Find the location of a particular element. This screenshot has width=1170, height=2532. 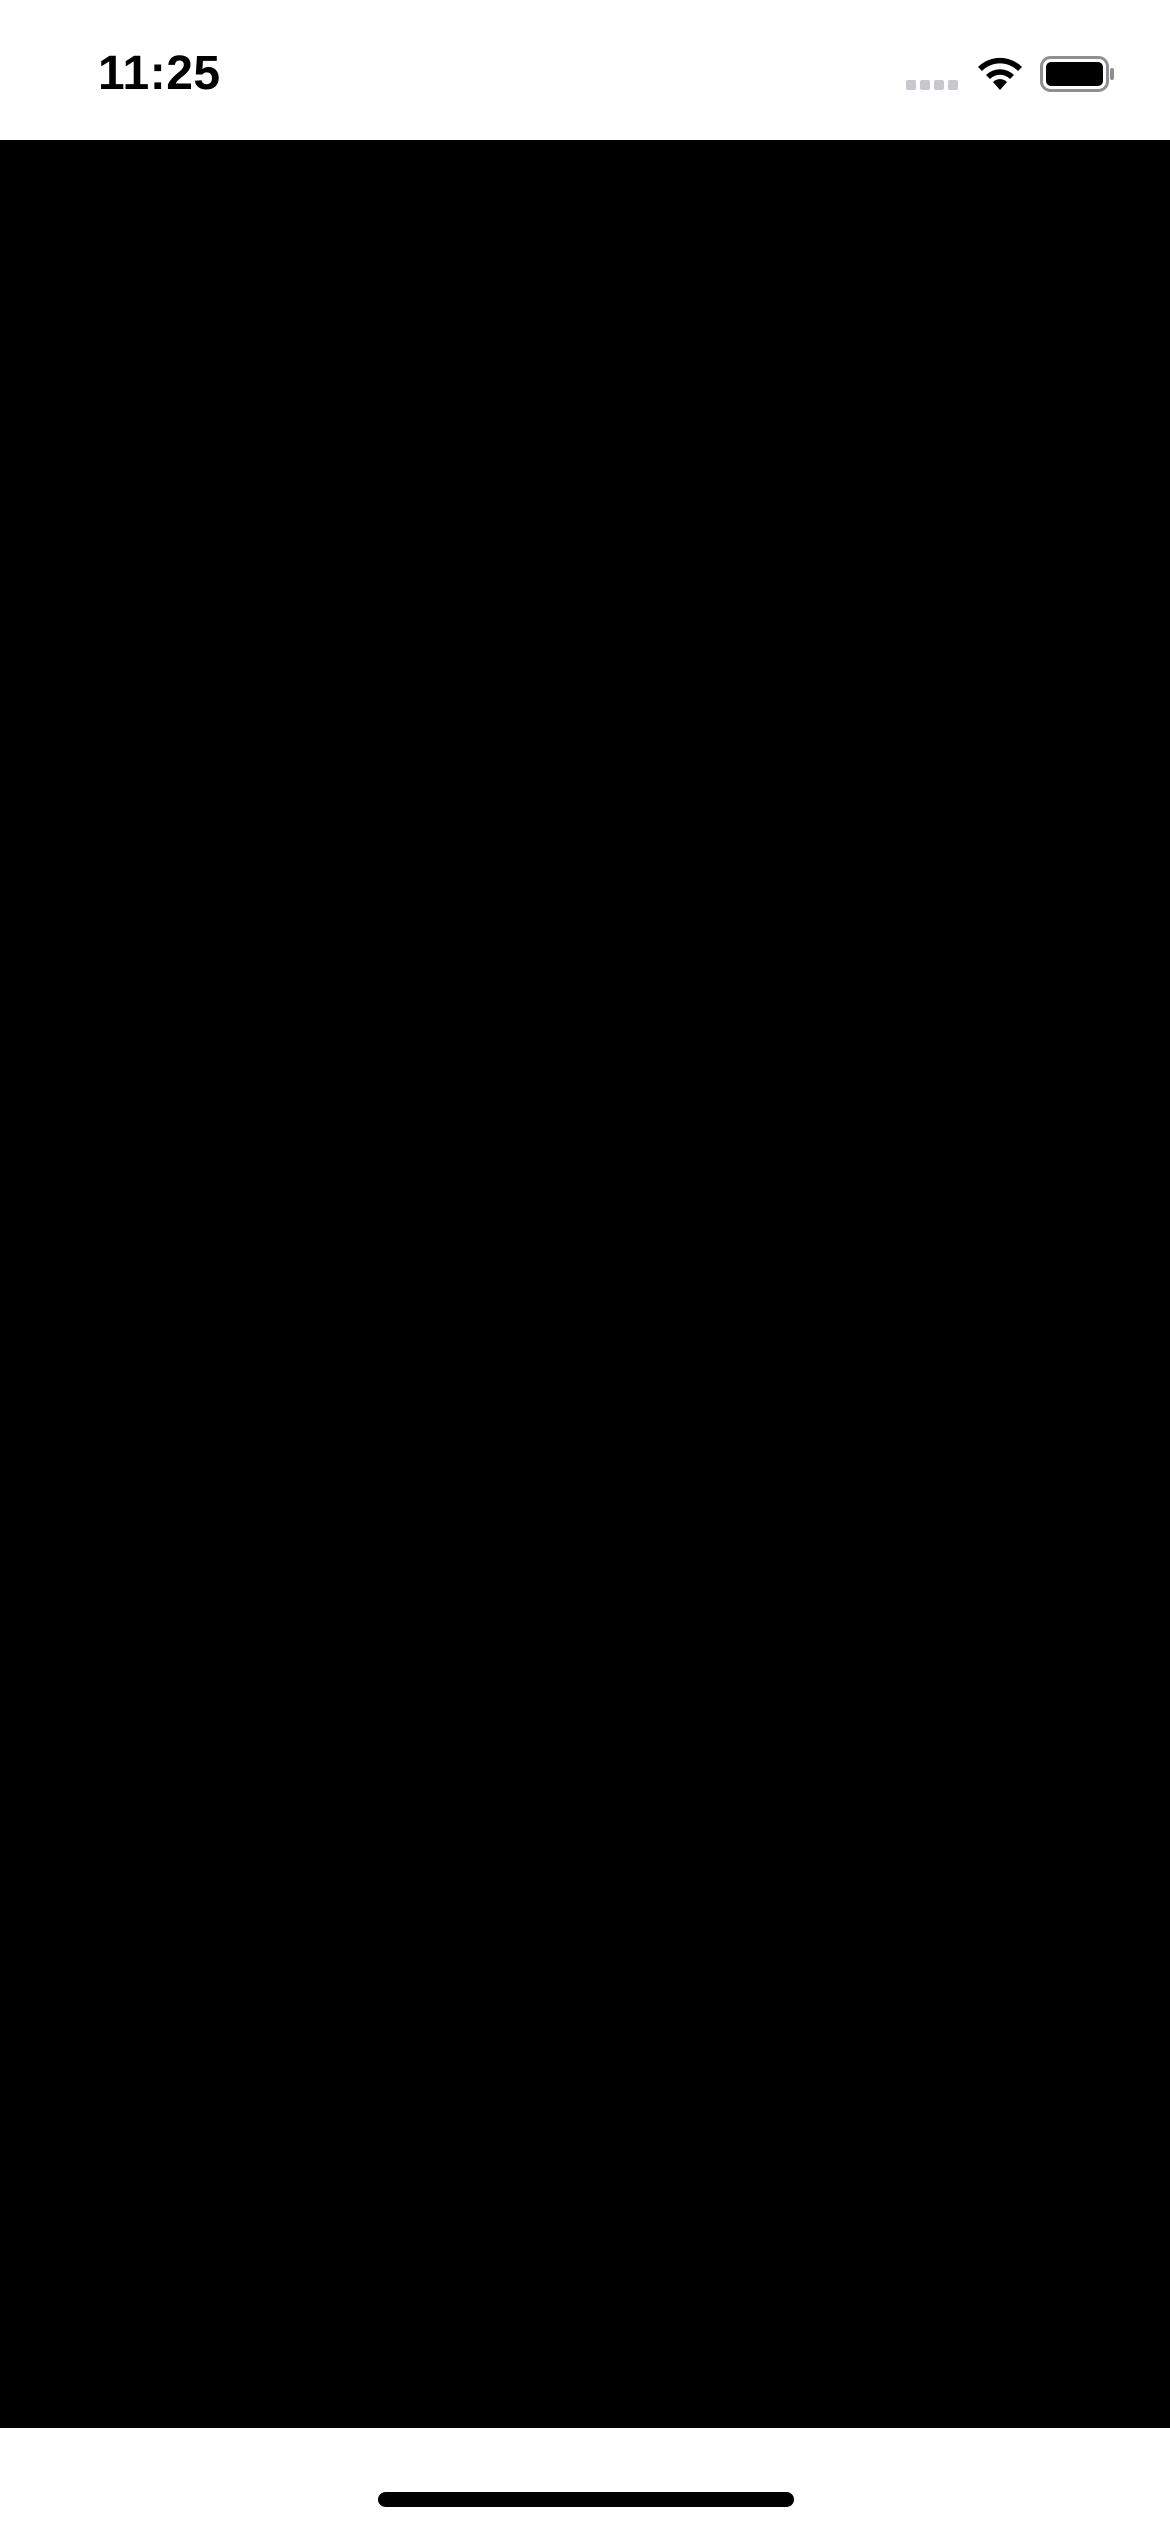

cellular-signal-icon is located at coordinates (933, 85).